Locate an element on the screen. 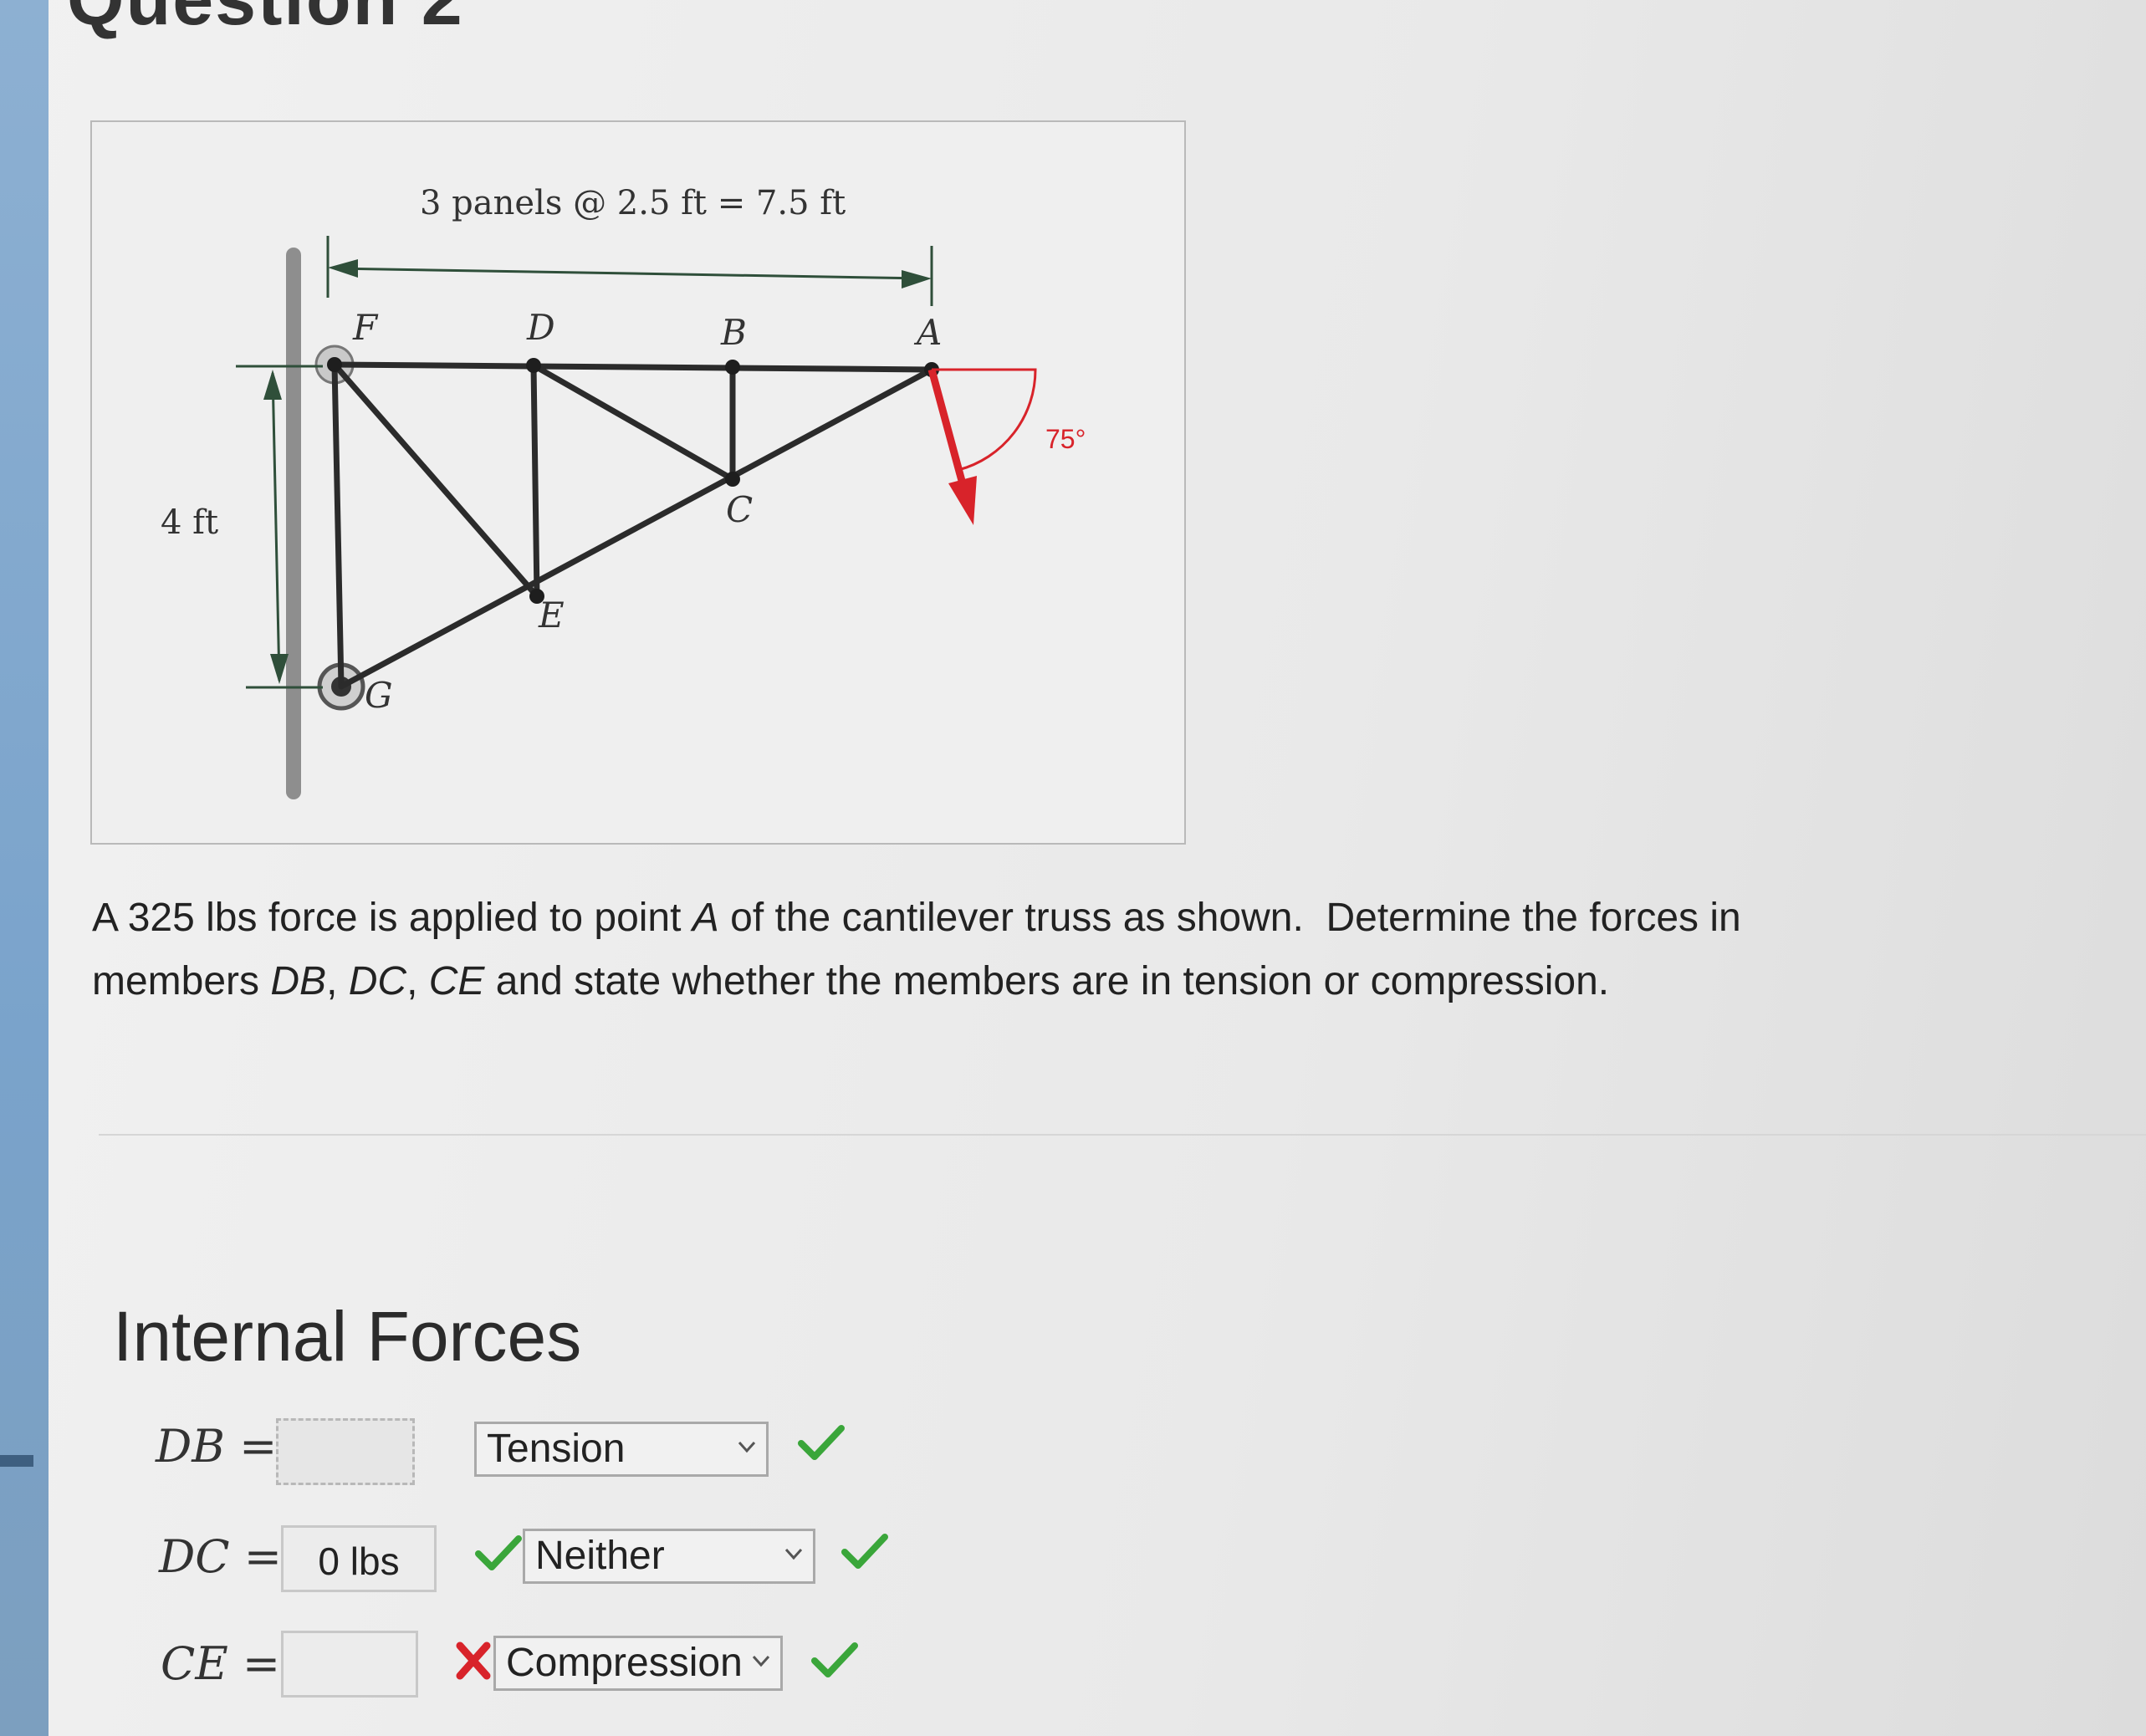 This screenshot has height=1736, width=2146. label-c: C is located at coordinates (739, 509).